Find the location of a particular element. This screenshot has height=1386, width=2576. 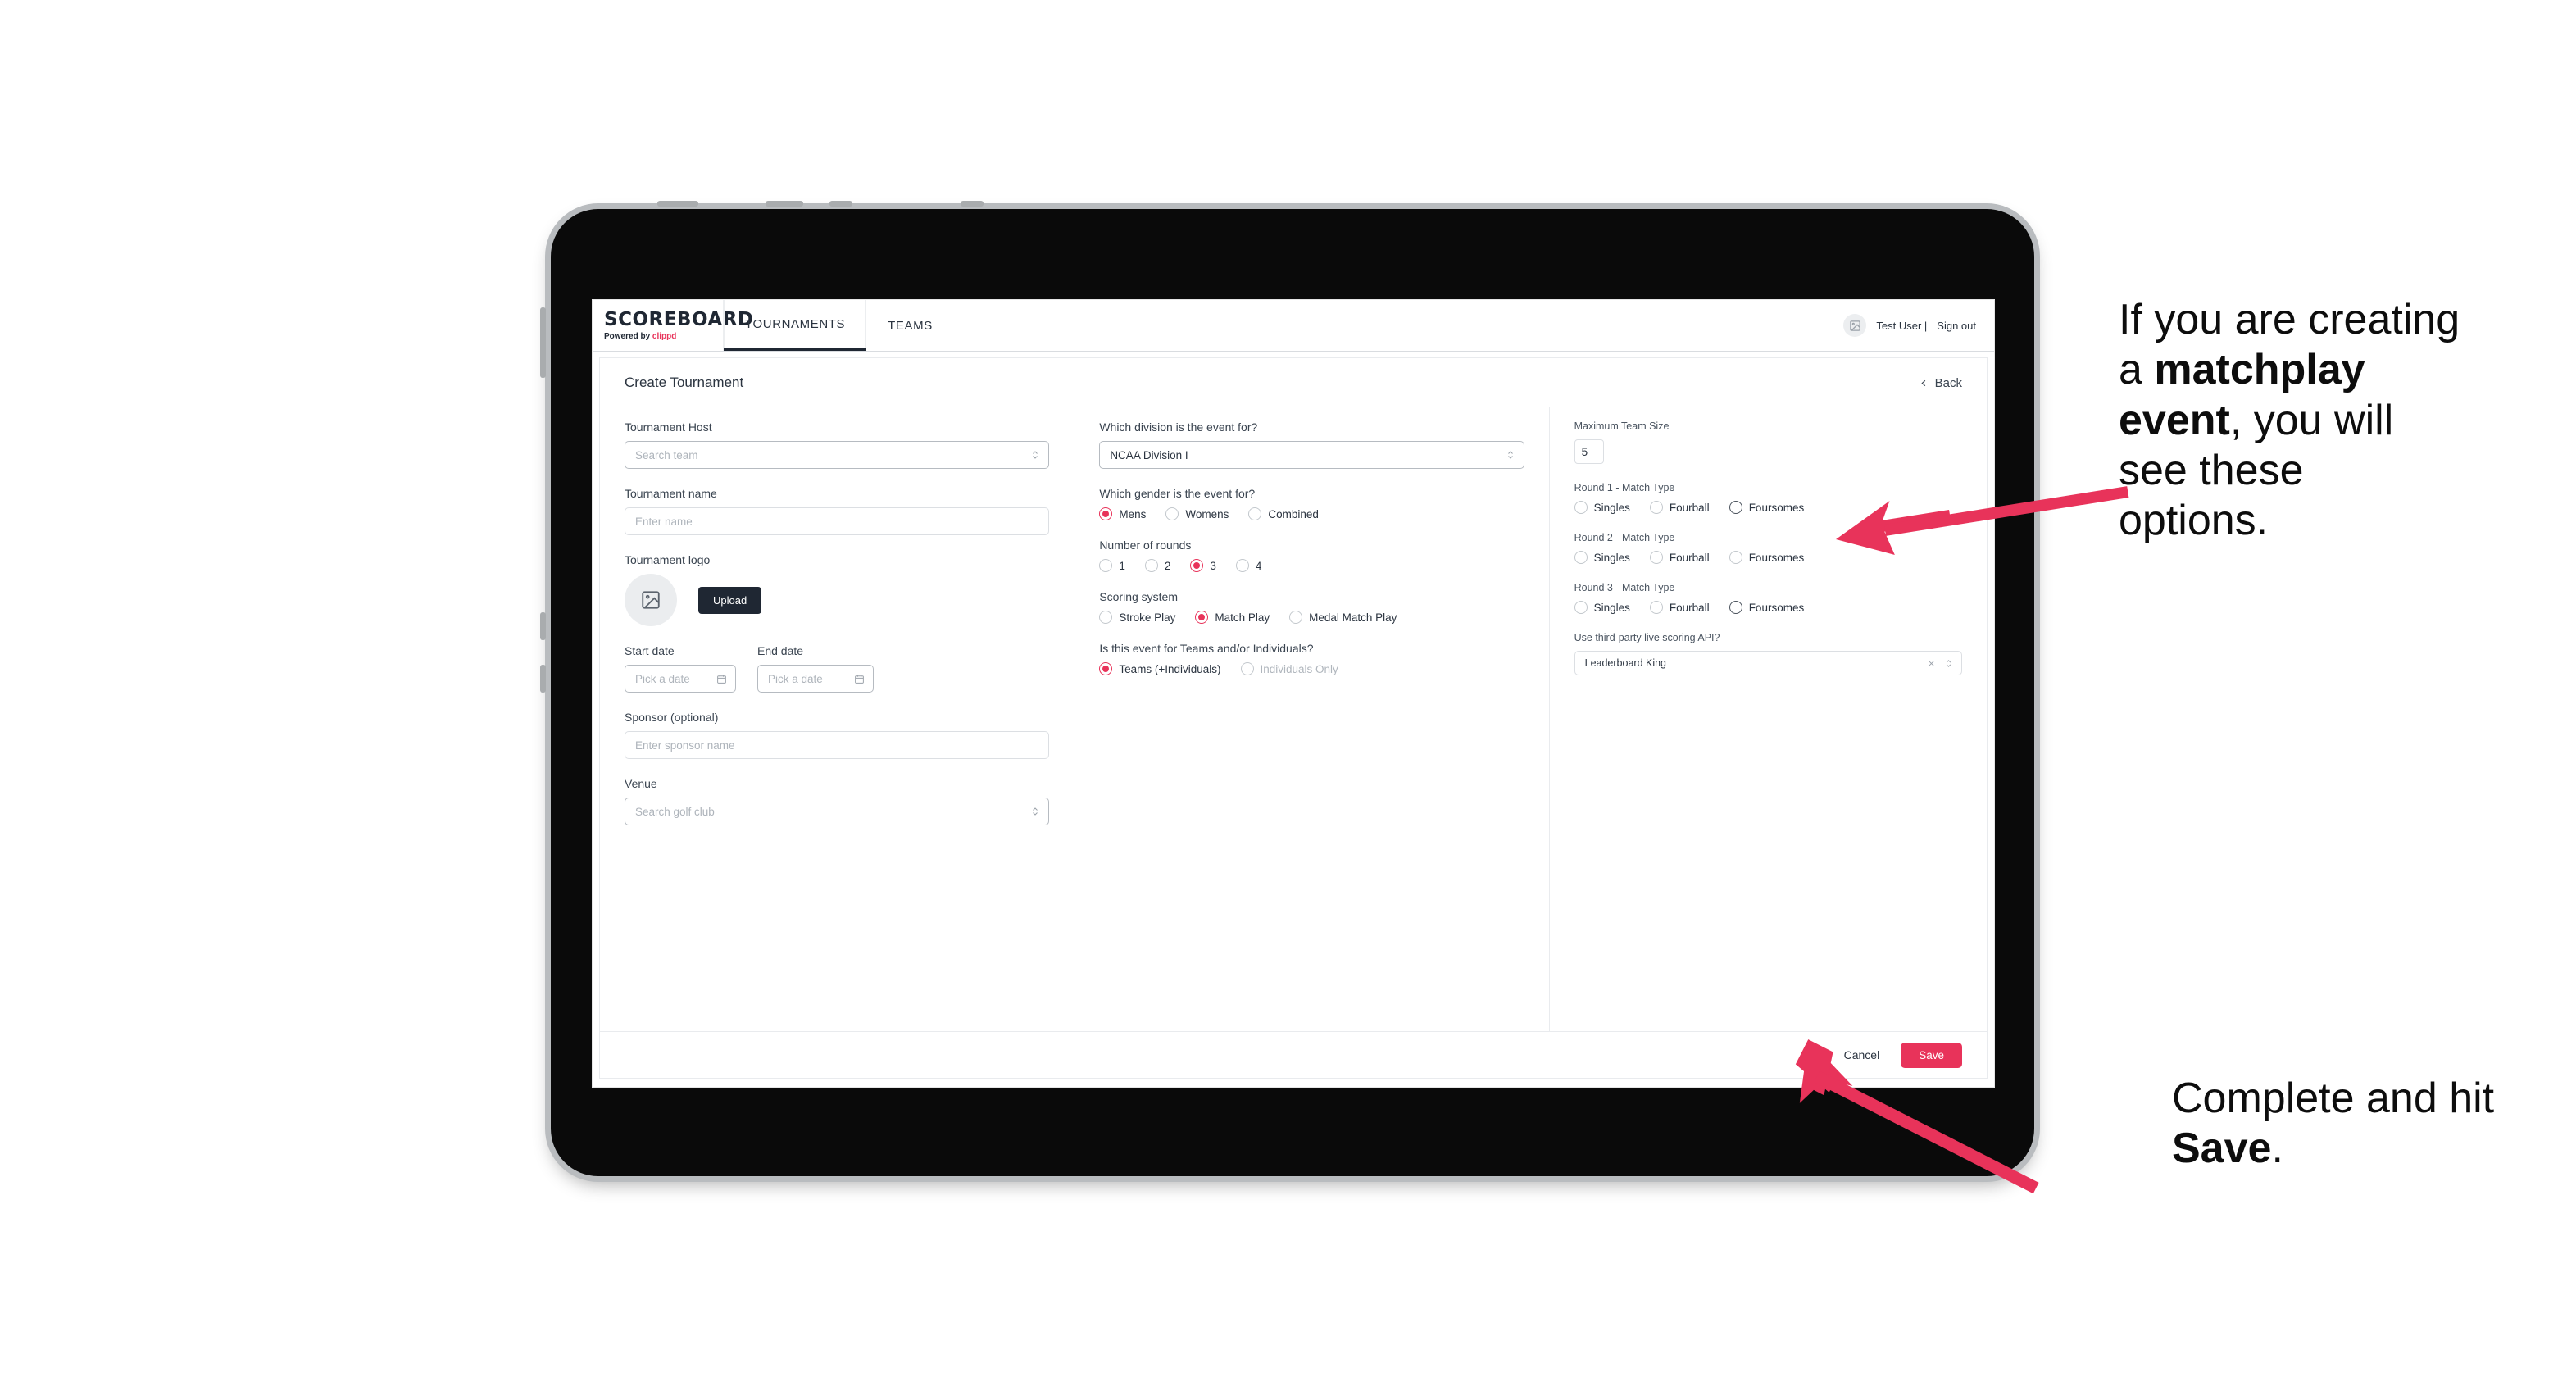

end-date-label: End date is located at coordinates (780, 650).